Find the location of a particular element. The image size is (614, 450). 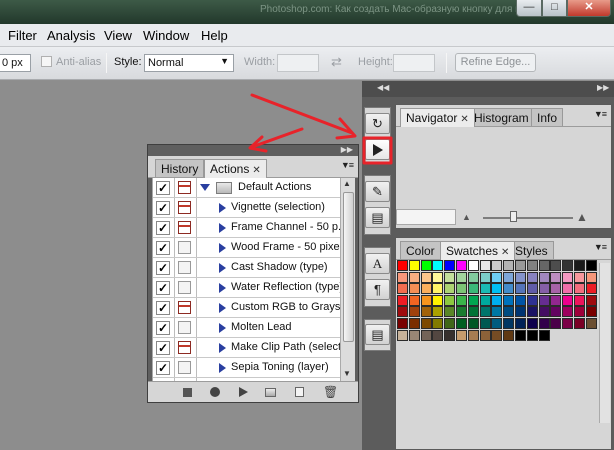

maximize-button: □ is located at coordinates (554, 8).